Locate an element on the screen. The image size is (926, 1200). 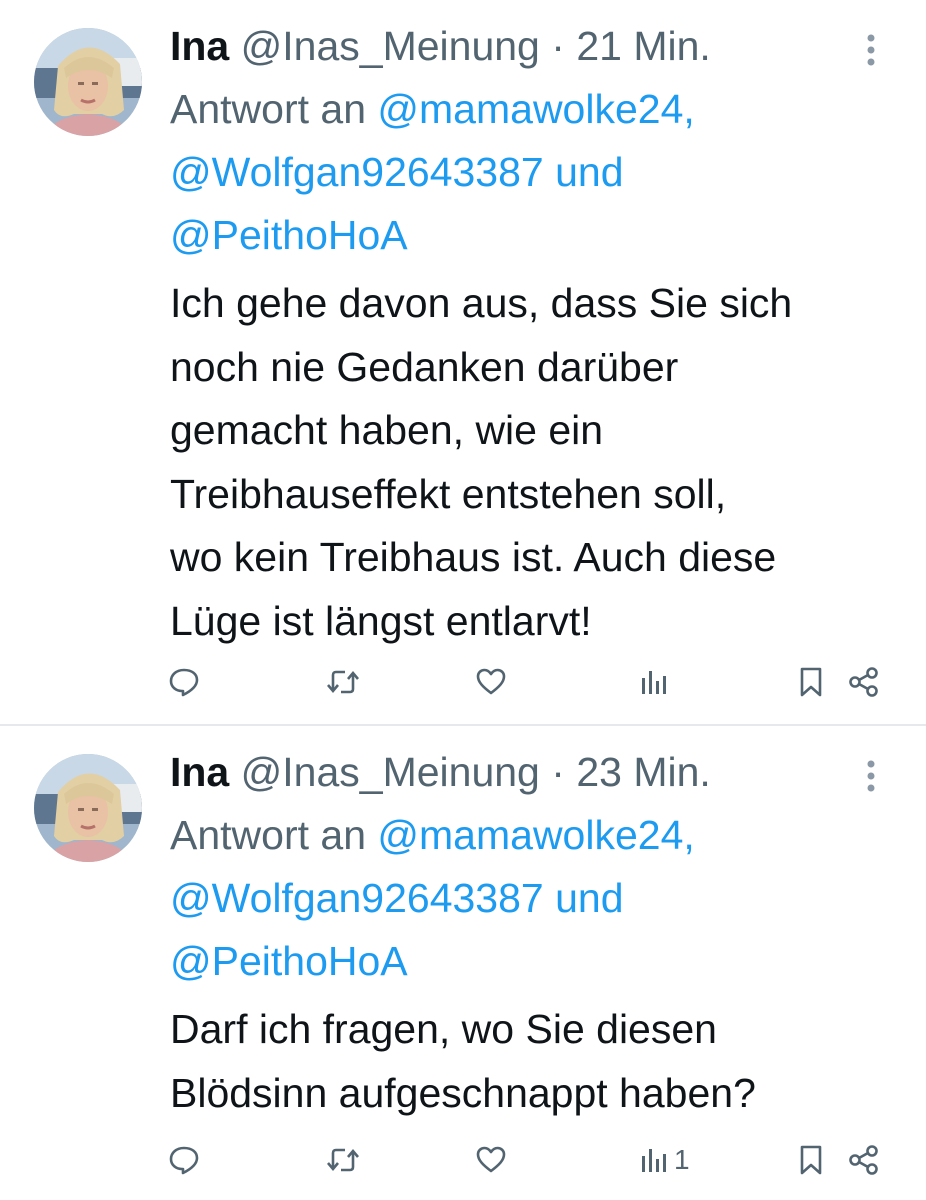
action-bar is located at coordinates (463, 682).